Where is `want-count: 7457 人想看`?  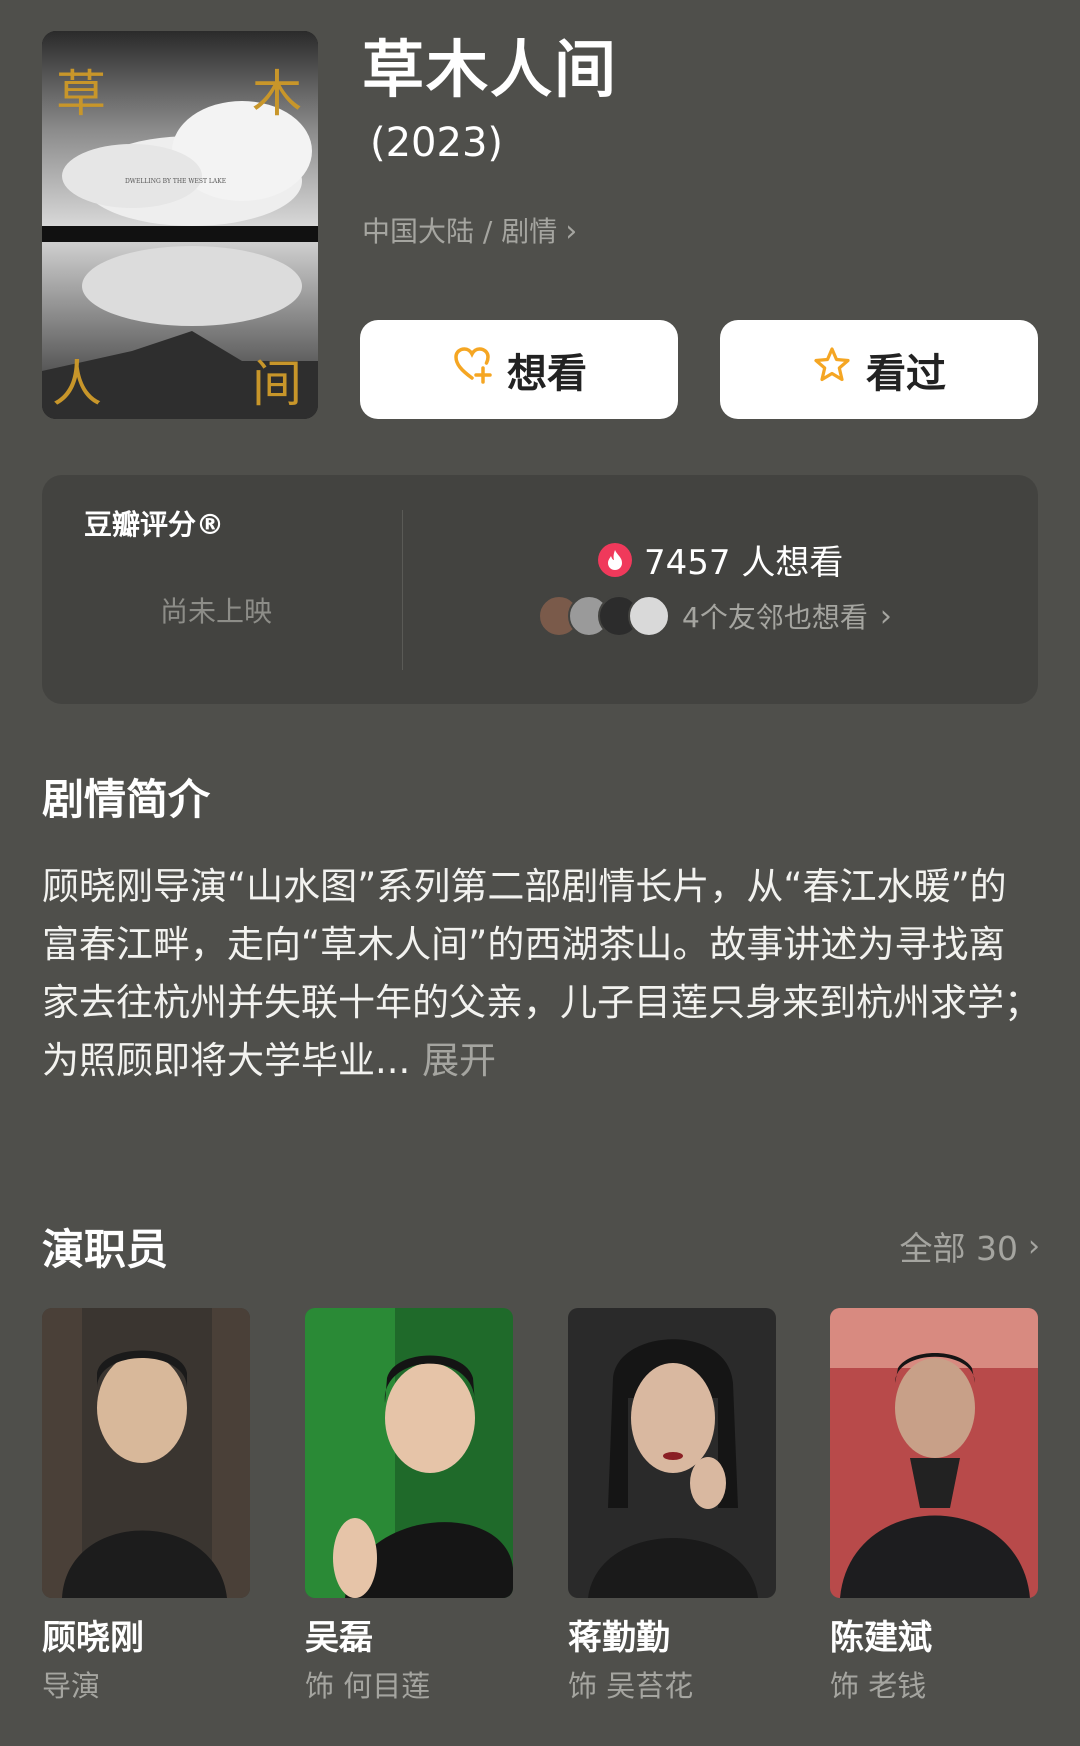 want-count: 7457 人想看 is located at coordinates (720, 559).